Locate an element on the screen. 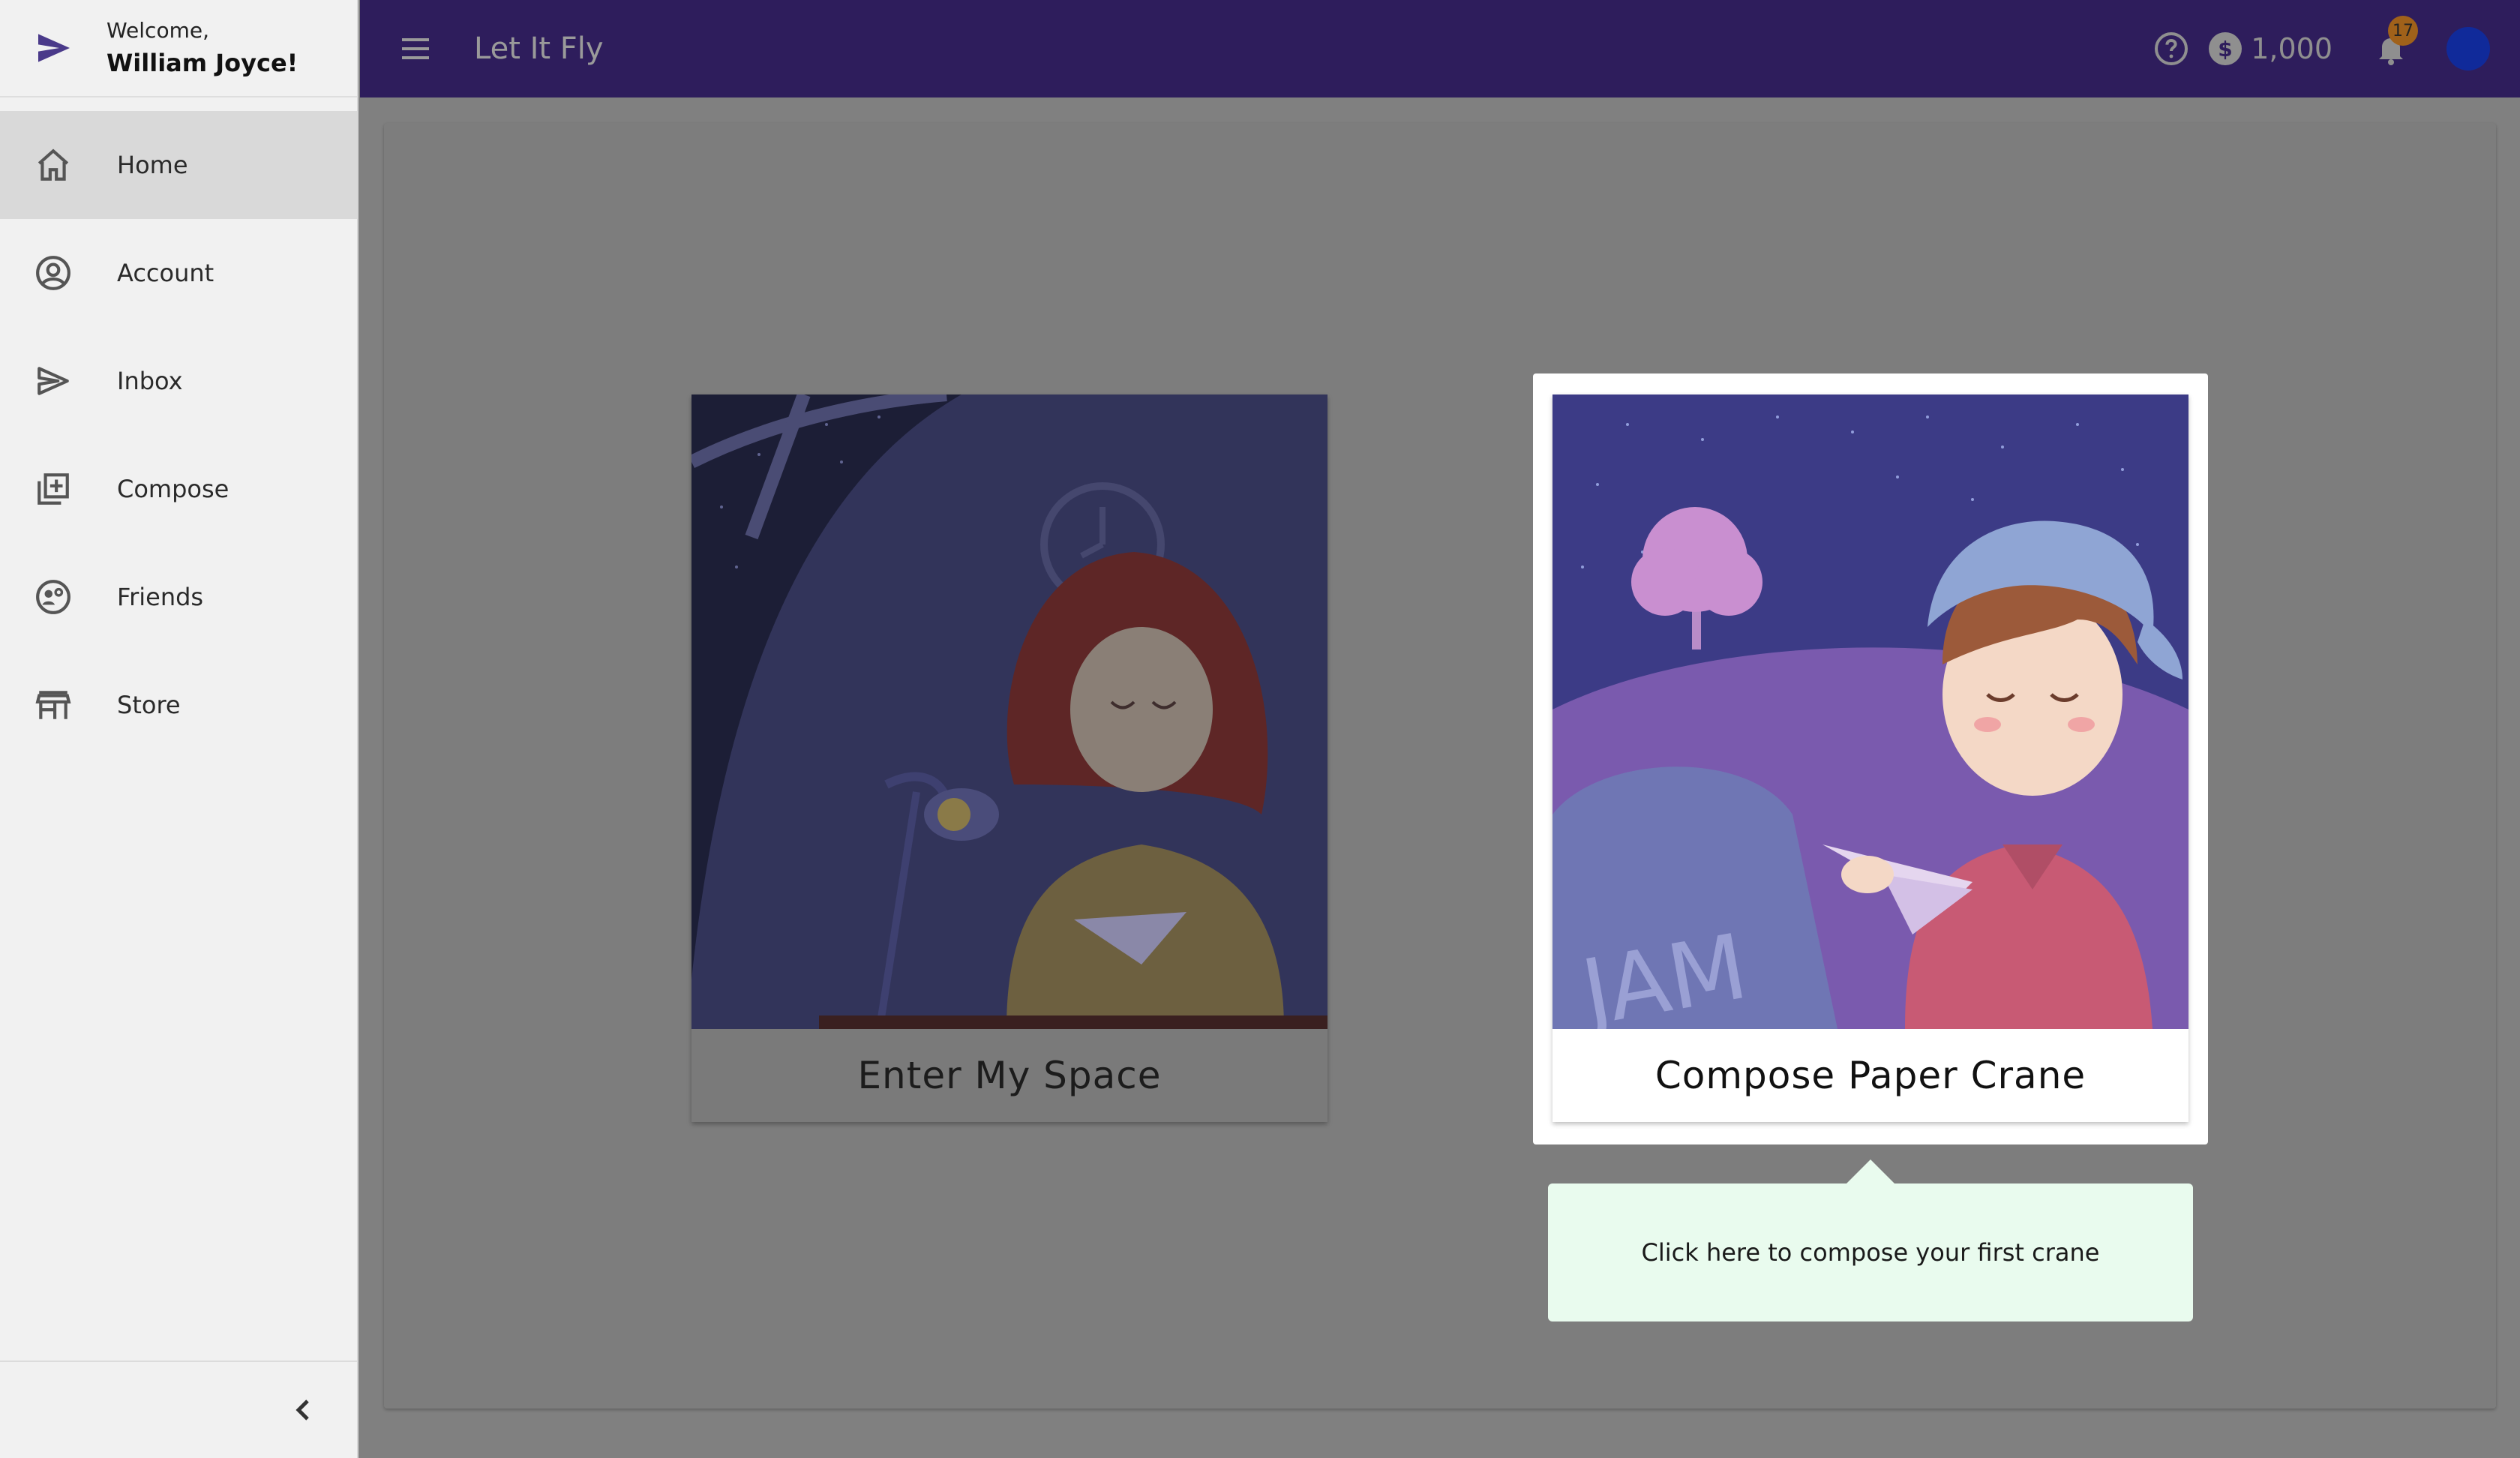 Image resolution: width=2520 pixels, height=1458 pixels. help-icon is located at coordinates (2171, 49).